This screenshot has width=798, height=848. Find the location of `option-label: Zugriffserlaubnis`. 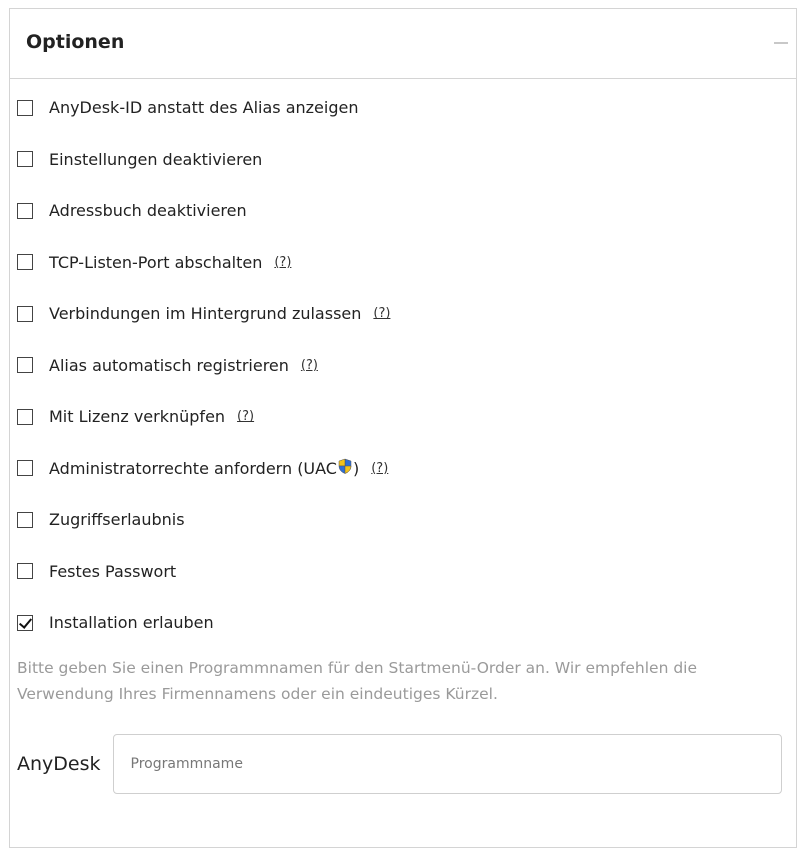

option-label: Zugriffserlaubnis is located at coordinates (117, 520).